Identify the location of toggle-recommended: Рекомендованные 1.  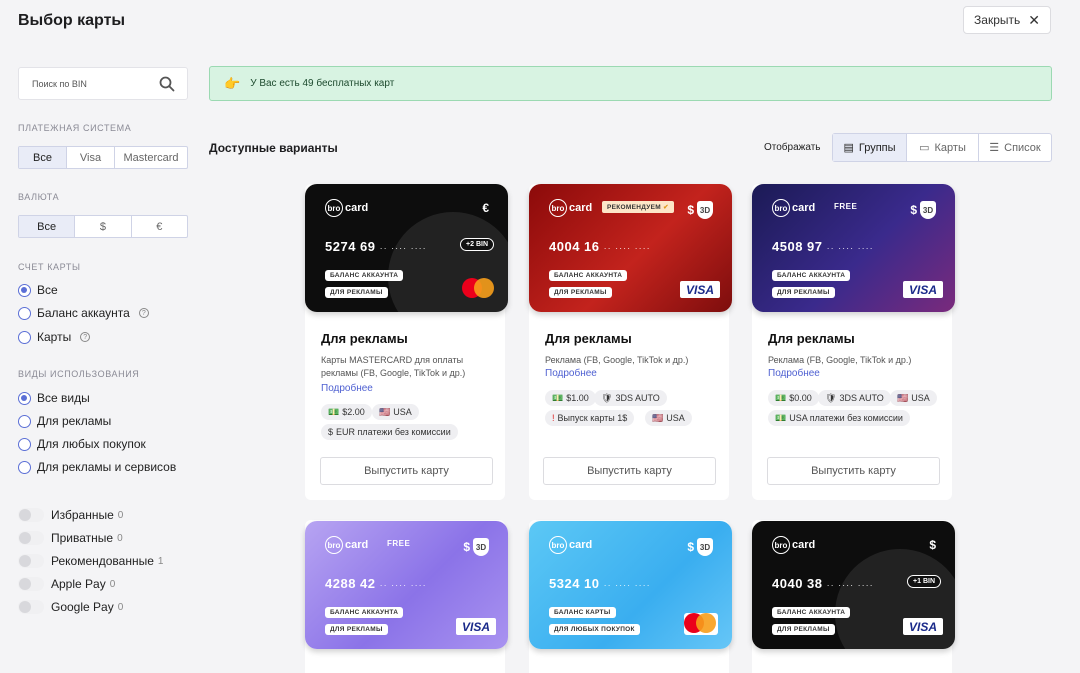
(90, 561).